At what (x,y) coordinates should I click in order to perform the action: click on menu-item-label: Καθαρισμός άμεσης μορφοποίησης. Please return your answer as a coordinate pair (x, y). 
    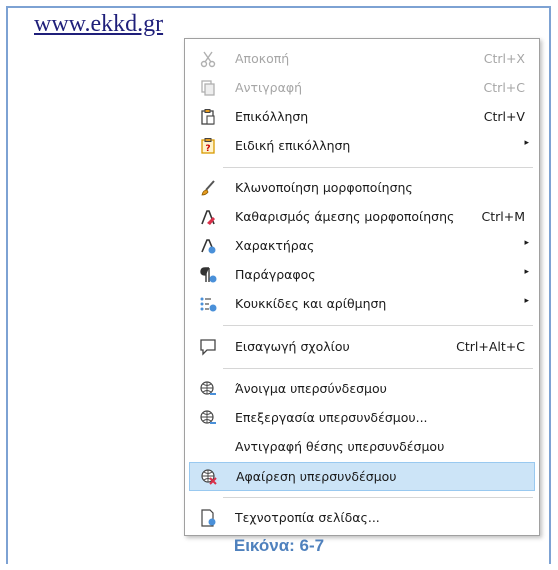
    Looking at the image, I should click on (345, 216).